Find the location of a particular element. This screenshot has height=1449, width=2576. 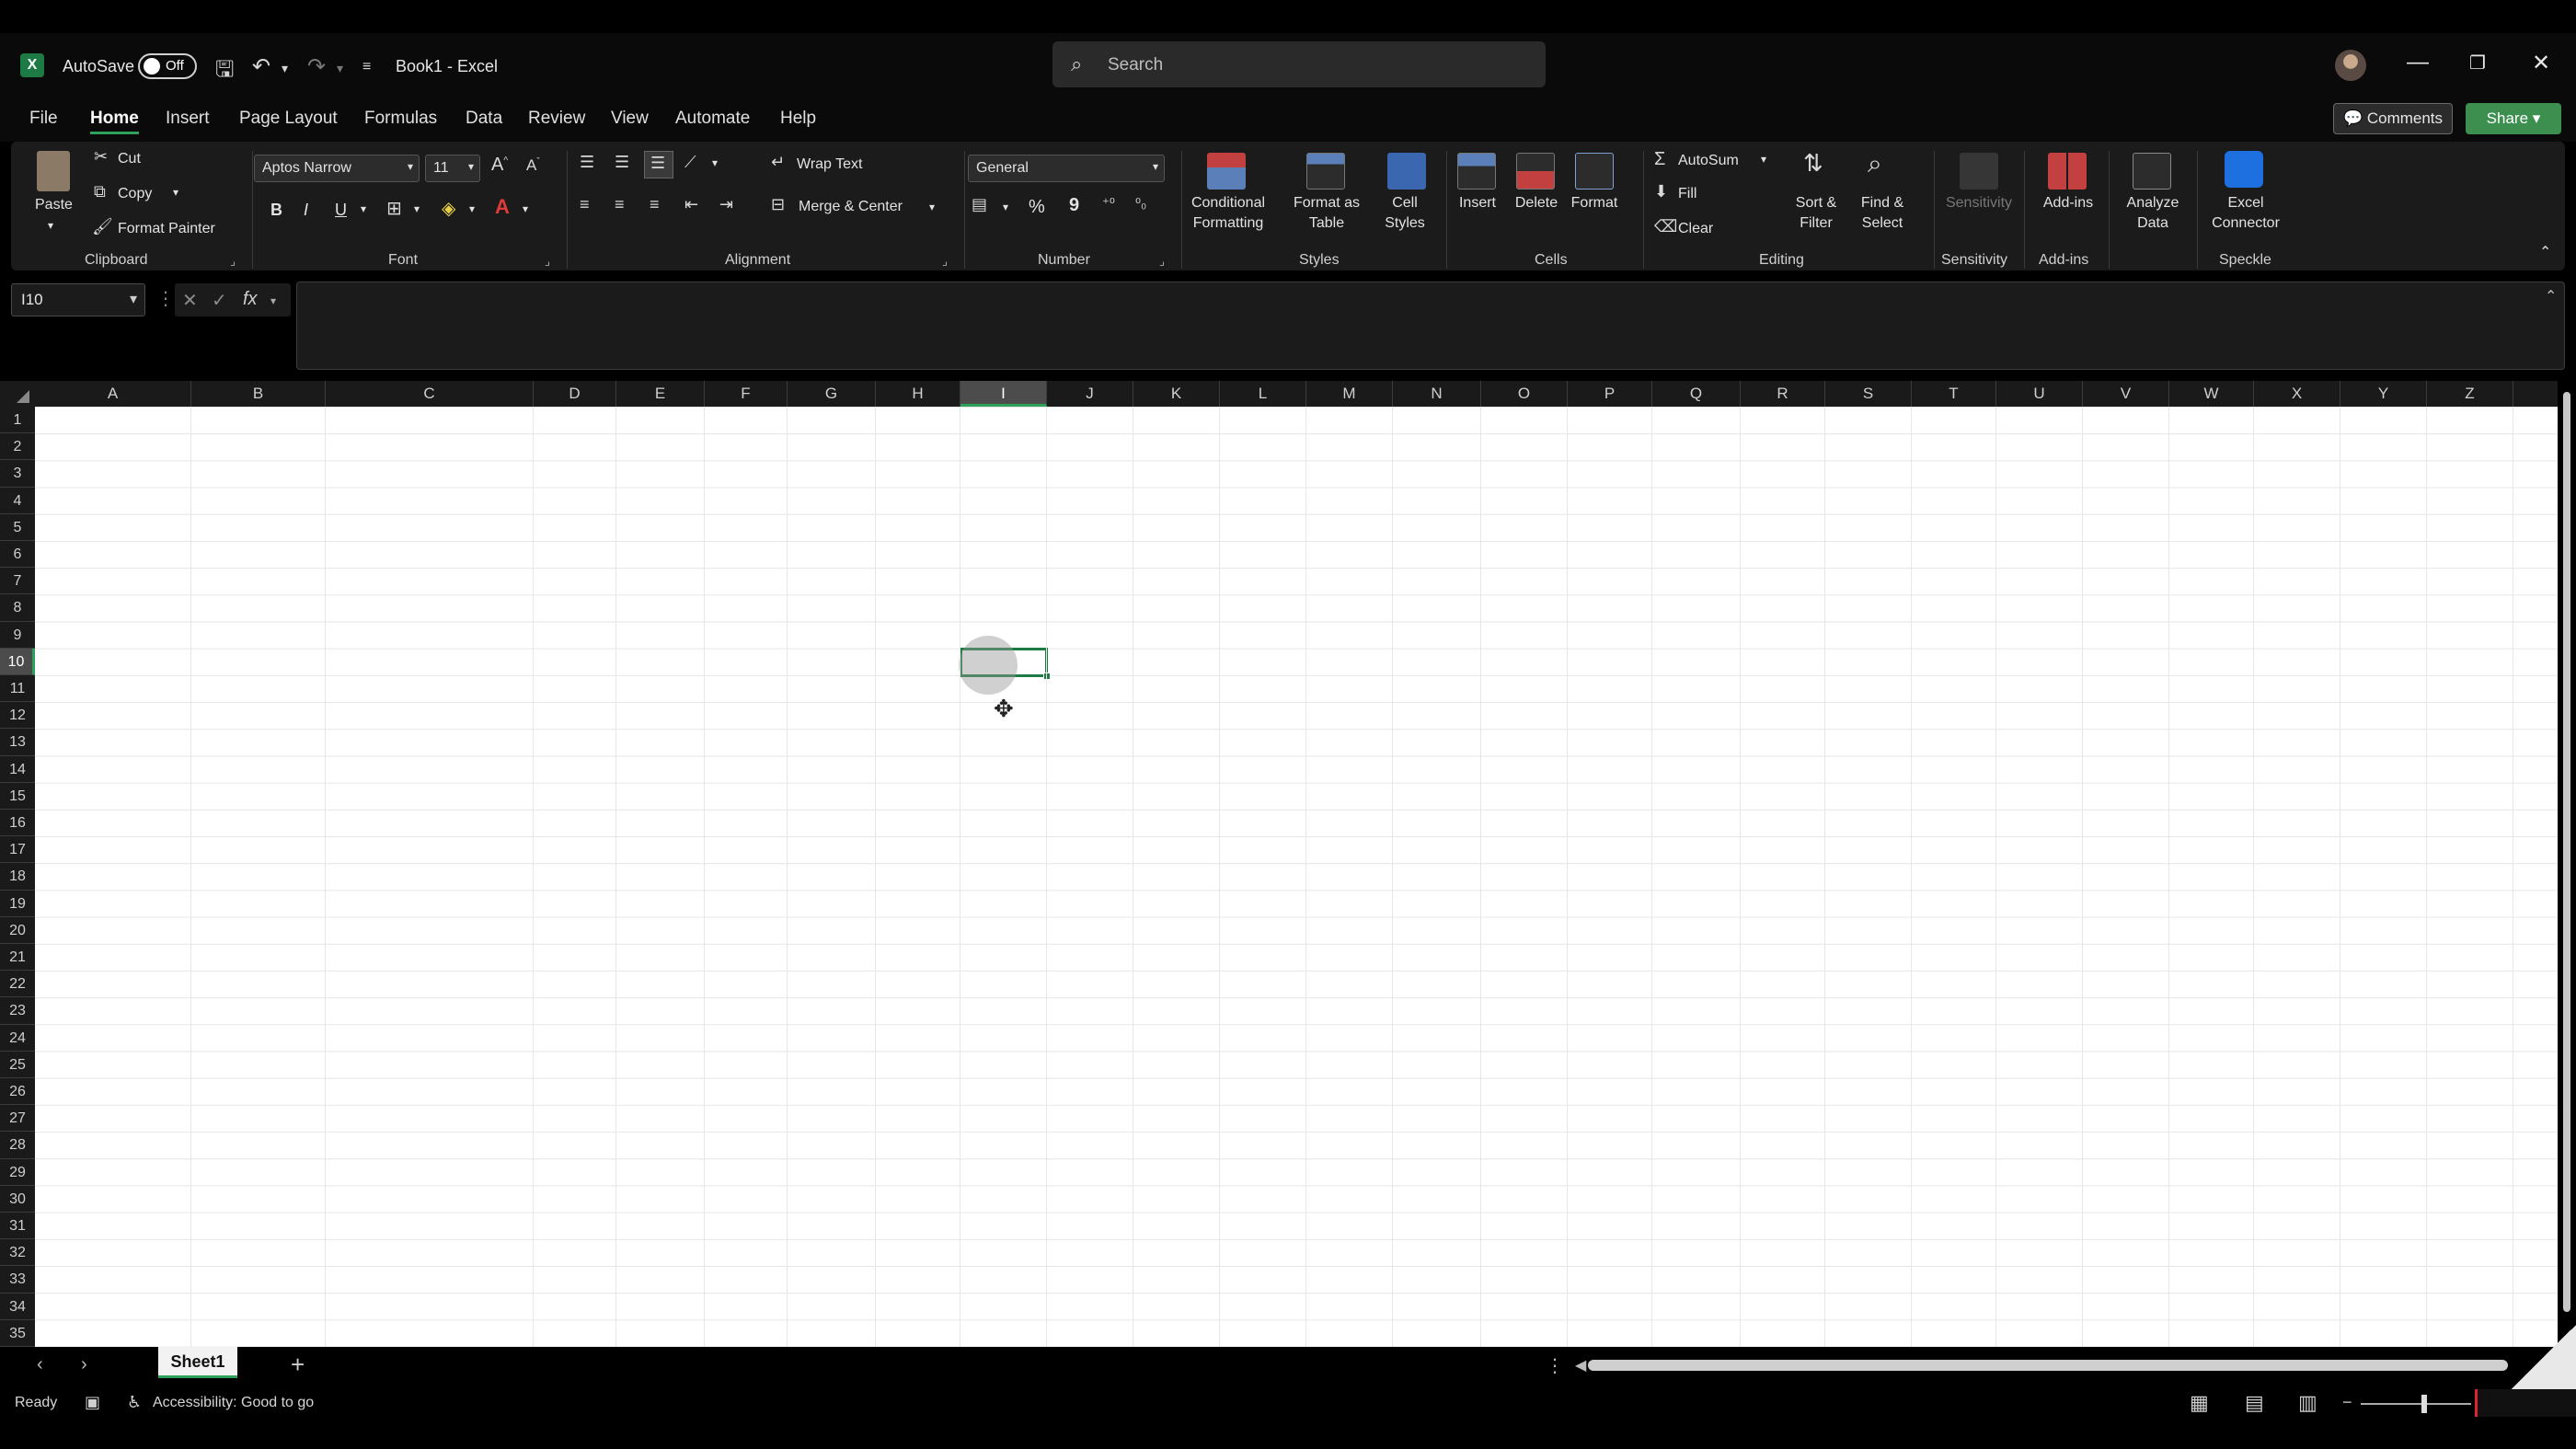

tab-page-layout: Page Layout is located at coordinates (288, 119).